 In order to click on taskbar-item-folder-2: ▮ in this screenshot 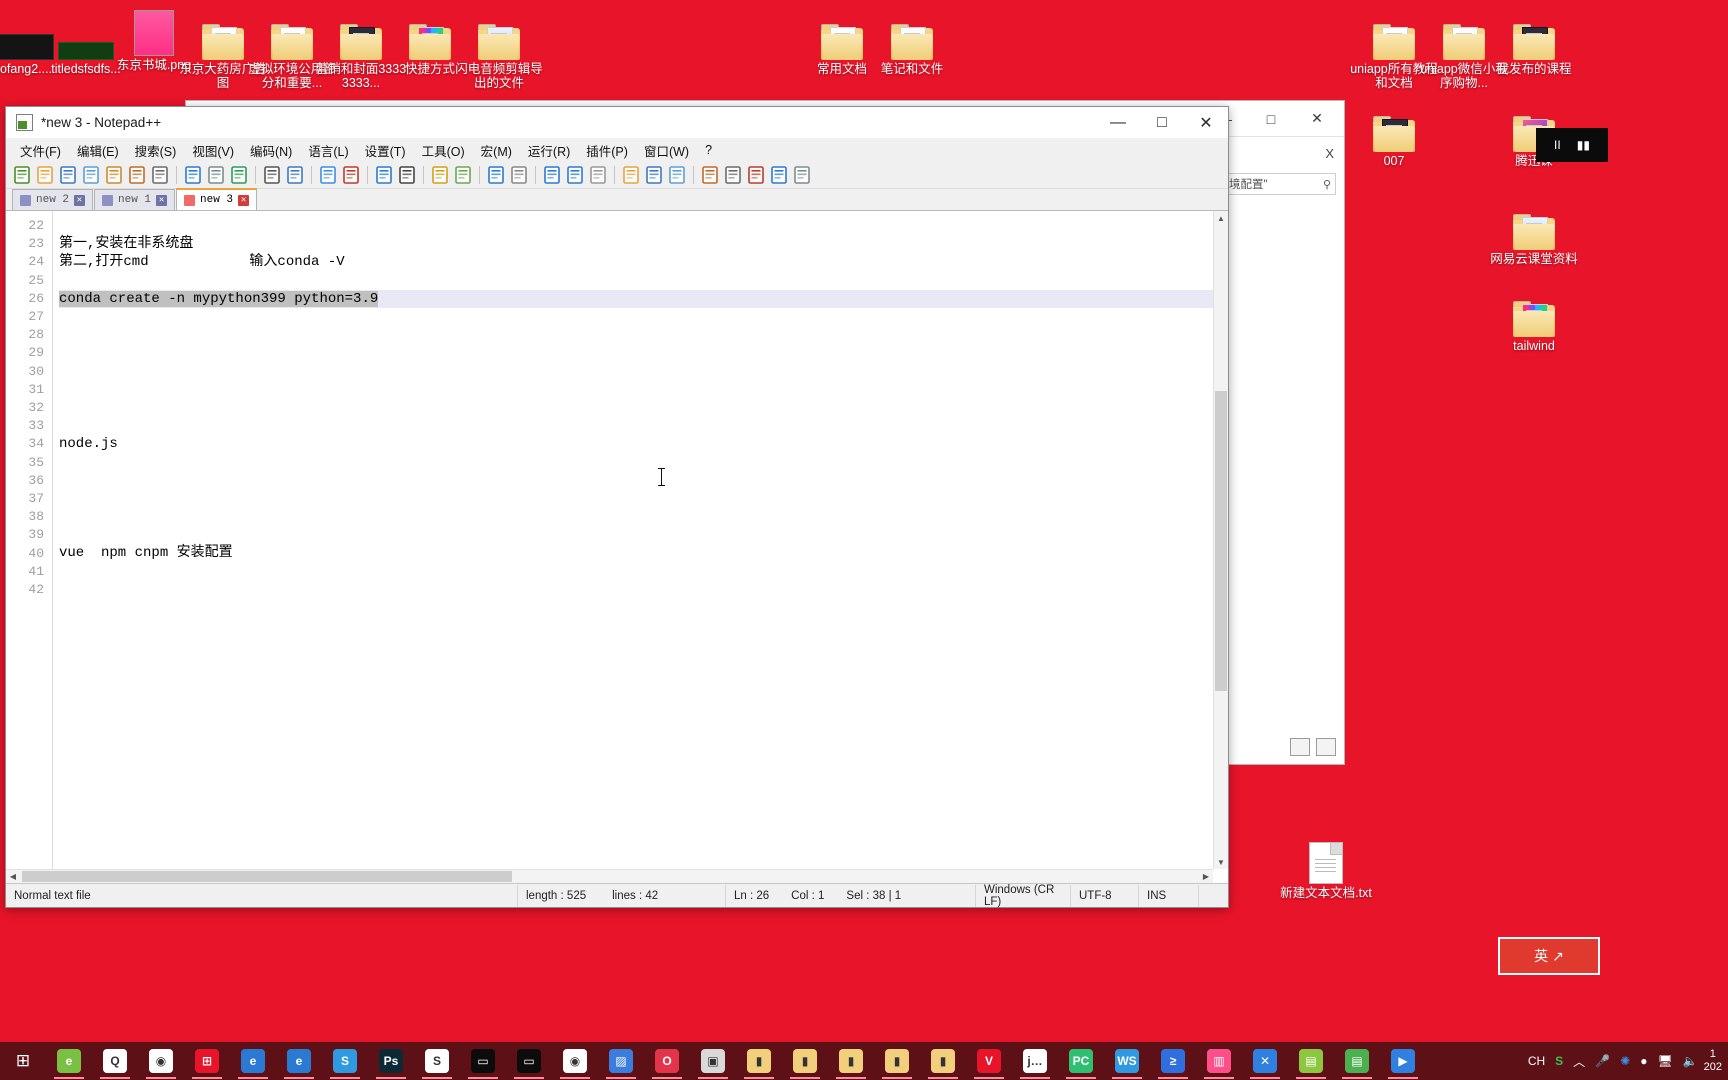, I will do `click(805, 1061)`.